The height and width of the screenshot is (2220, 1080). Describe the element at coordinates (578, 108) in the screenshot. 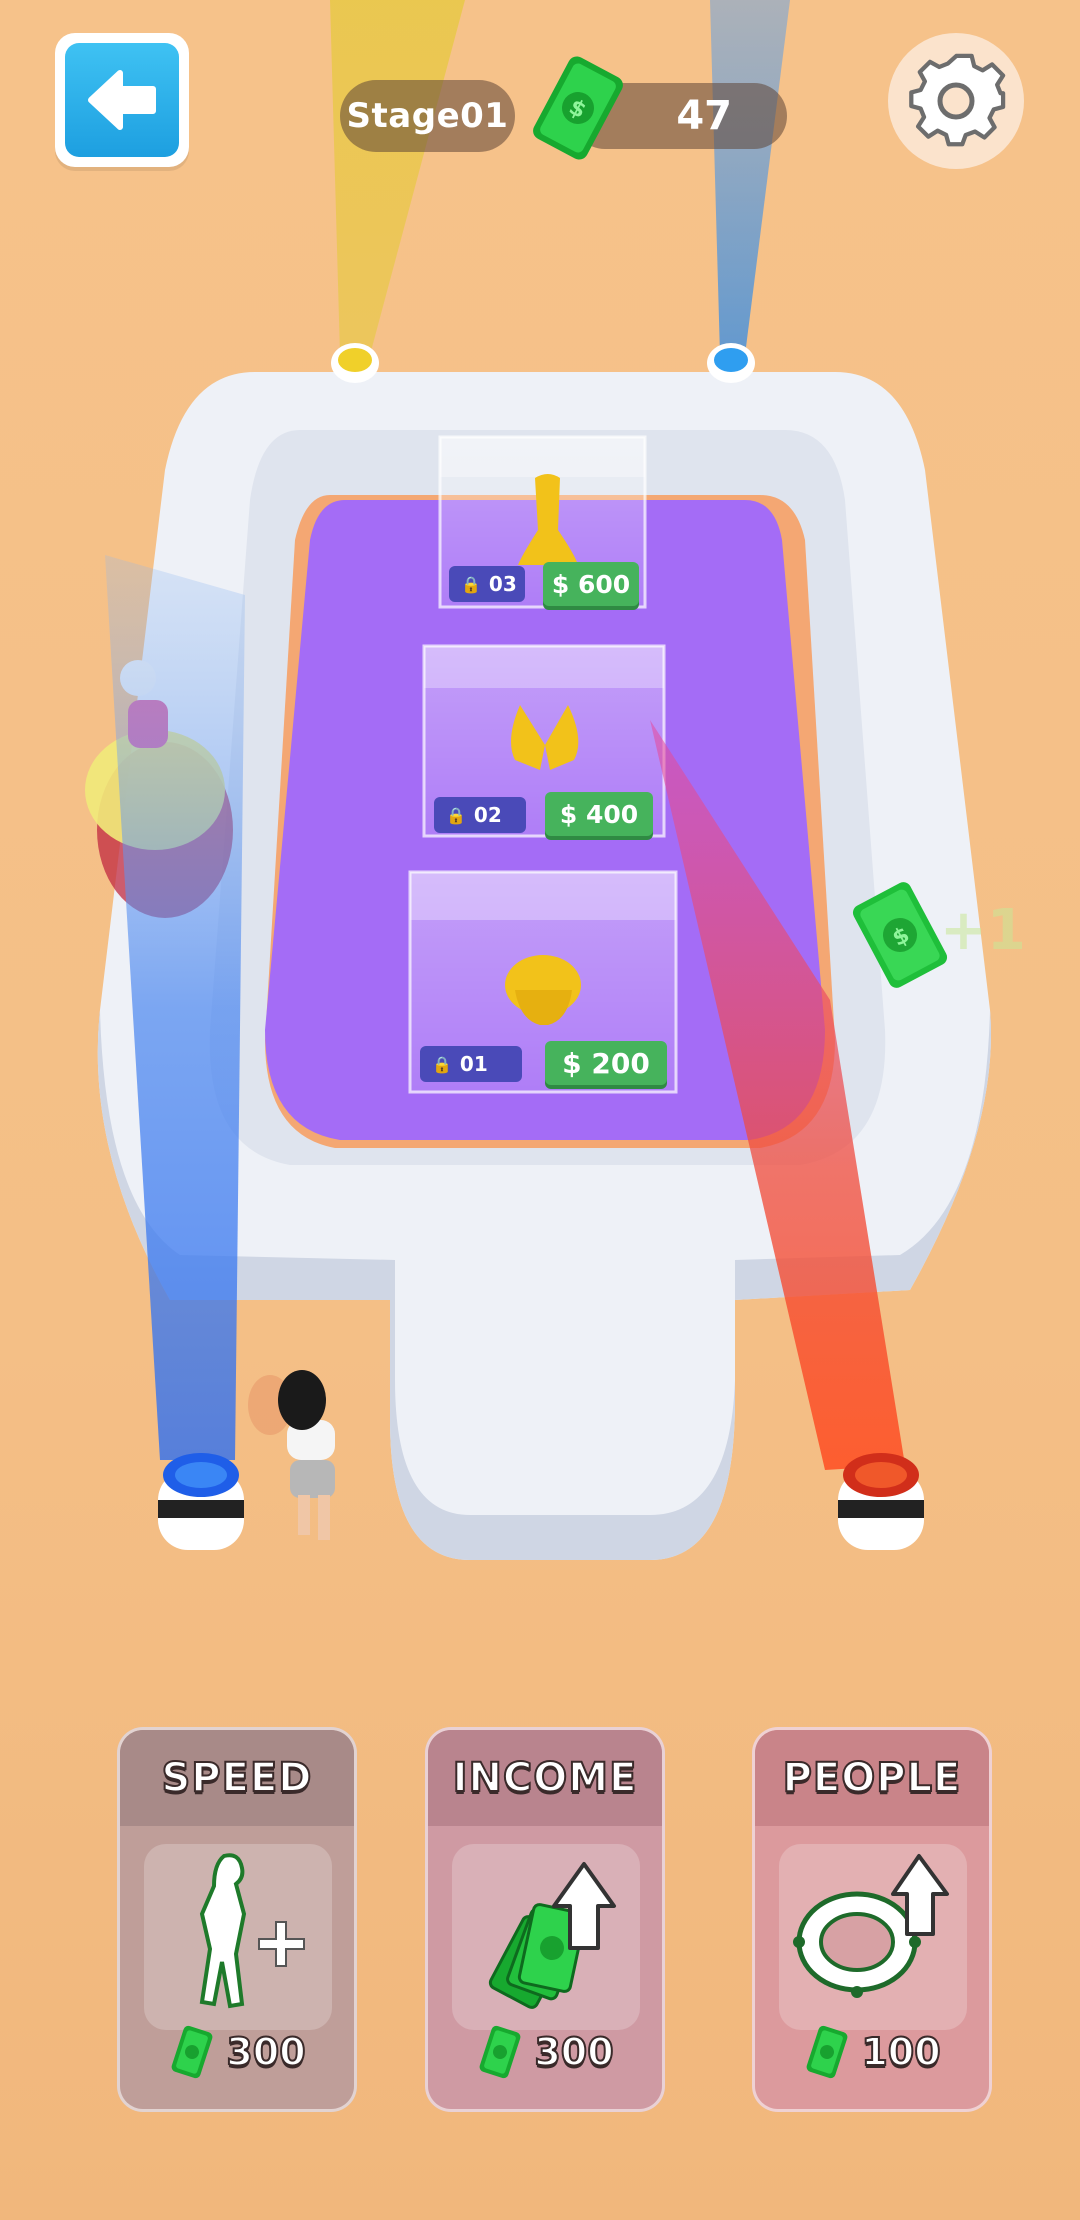

I see `cash-icon: $` at that location.